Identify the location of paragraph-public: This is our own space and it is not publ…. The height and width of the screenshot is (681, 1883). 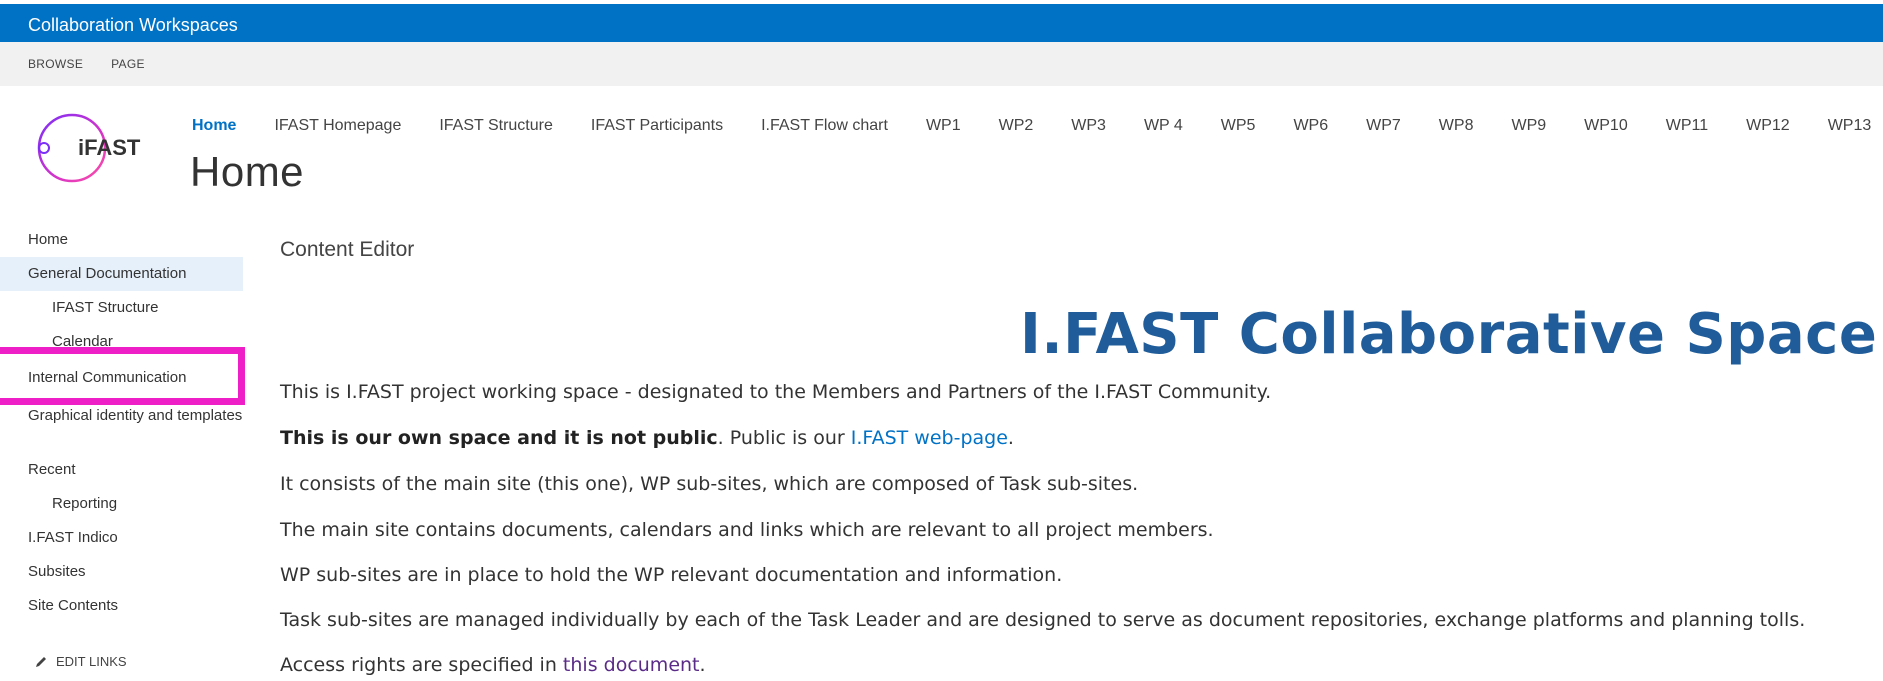
(647, 438).